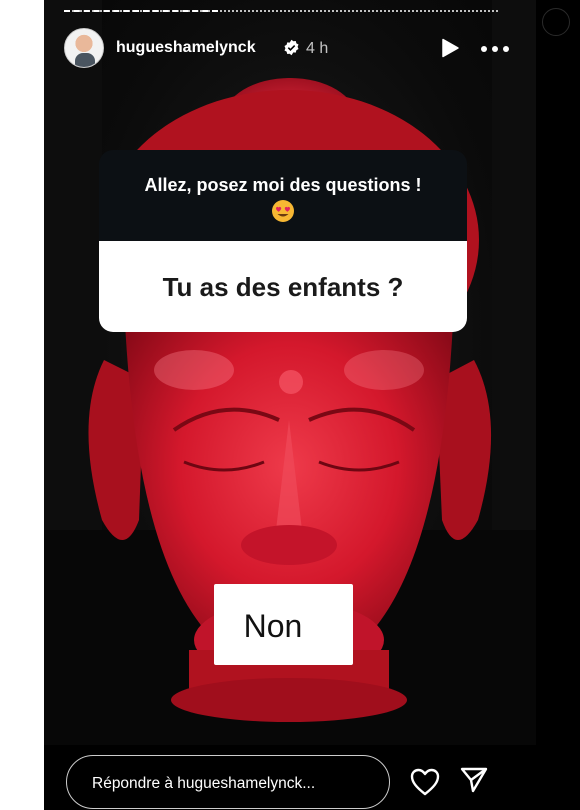  Describe the element at coordinates (283, 211) in the screenshot. I see `heart-eyes-emoji` at that location.